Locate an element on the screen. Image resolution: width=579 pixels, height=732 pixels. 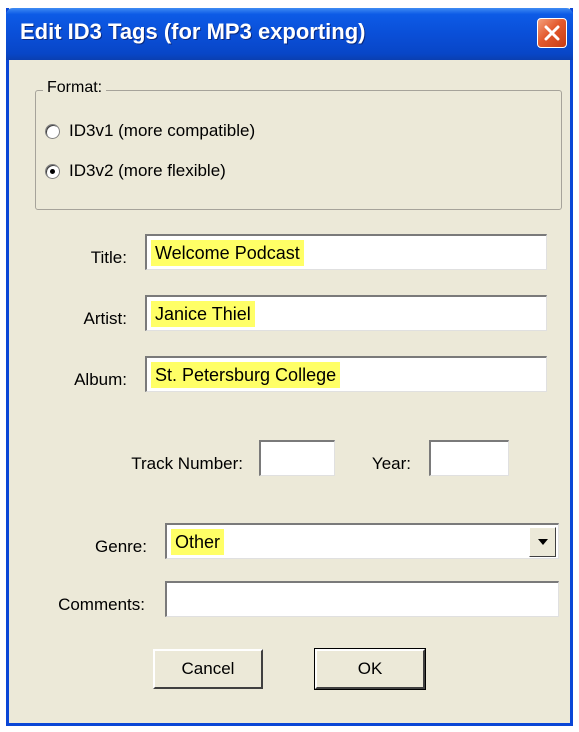
radio-id3v2: ID3v2 (more flexible) is located at coordinates (135, 171).